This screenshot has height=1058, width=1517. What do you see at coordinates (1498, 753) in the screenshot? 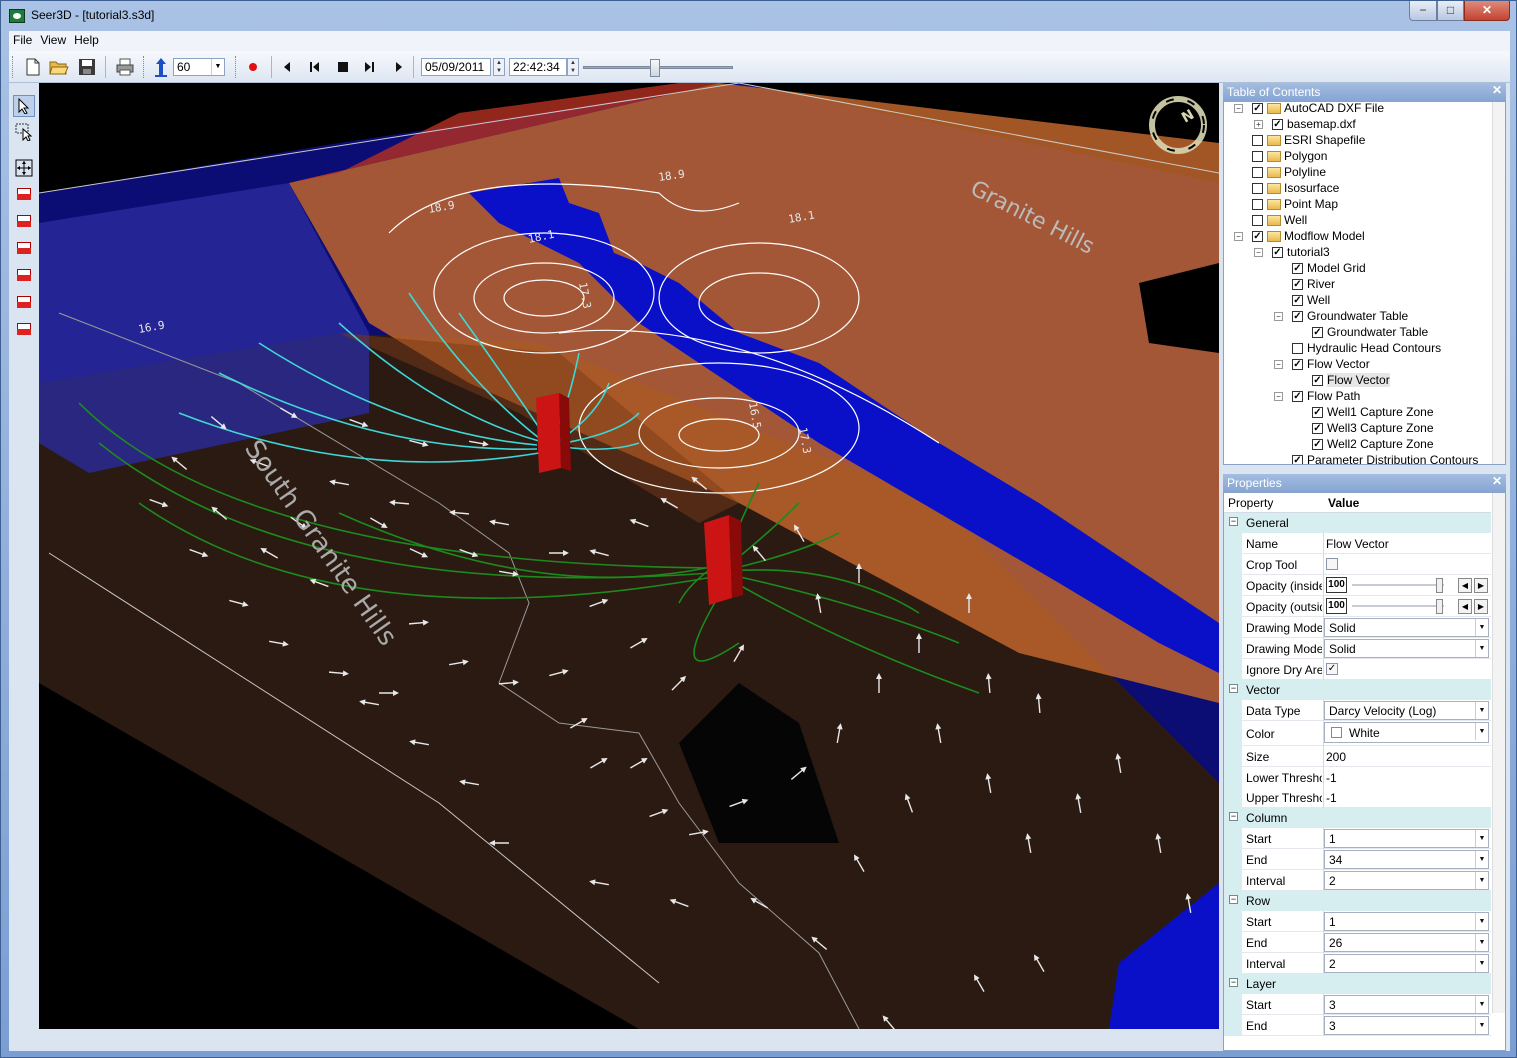
I see `properties-scrollbar` at bounding box center [1498, 753].